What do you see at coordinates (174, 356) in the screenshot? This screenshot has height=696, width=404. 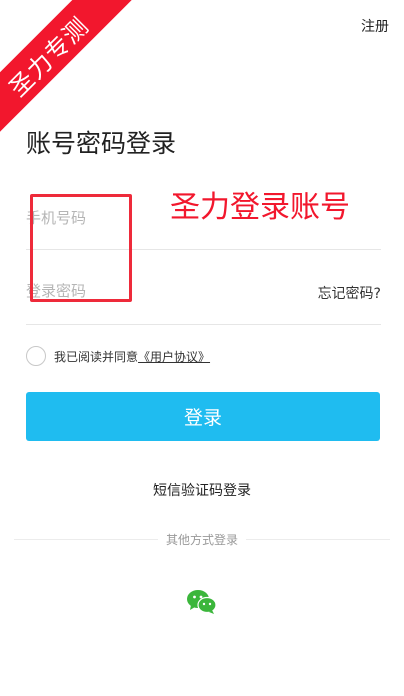 I see `user-agreement-link: 《用户协议》` at bounding box center [174, 356].